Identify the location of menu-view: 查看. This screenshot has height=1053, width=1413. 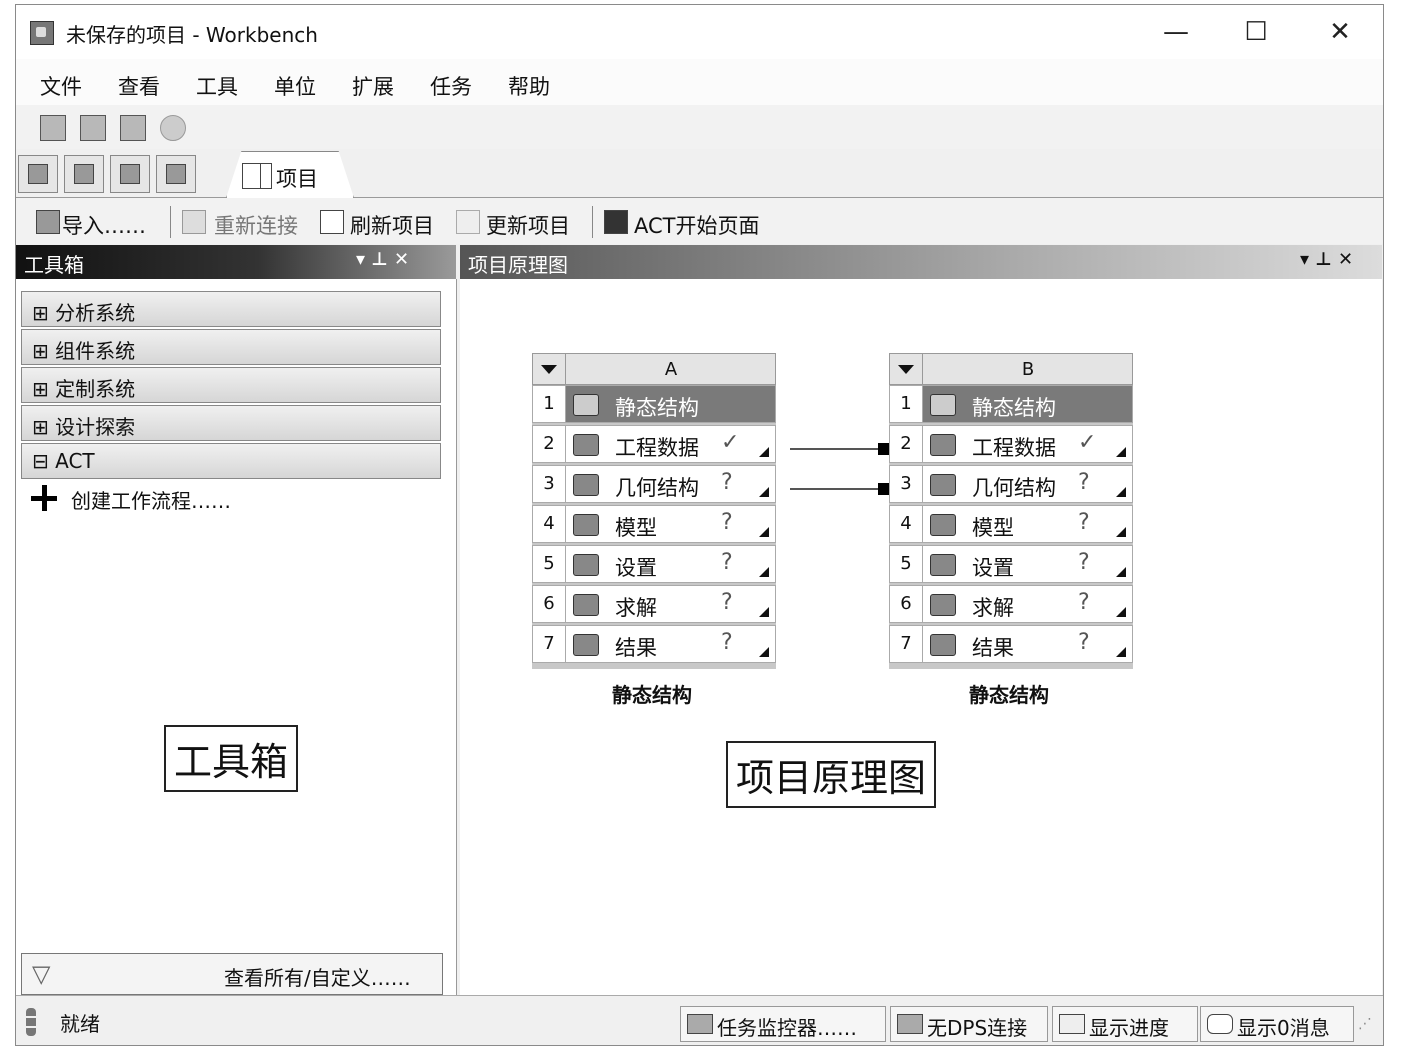
(139, 86).